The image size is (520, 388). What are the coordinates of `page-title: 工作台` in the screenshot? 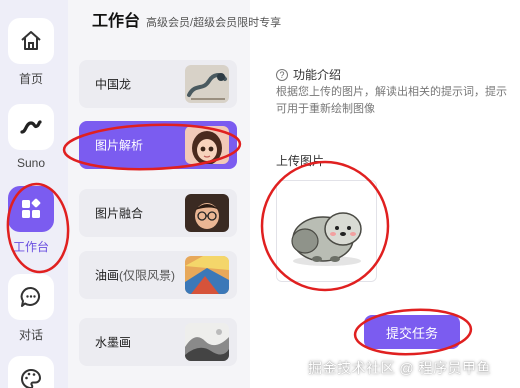 It's located at (116, 21).